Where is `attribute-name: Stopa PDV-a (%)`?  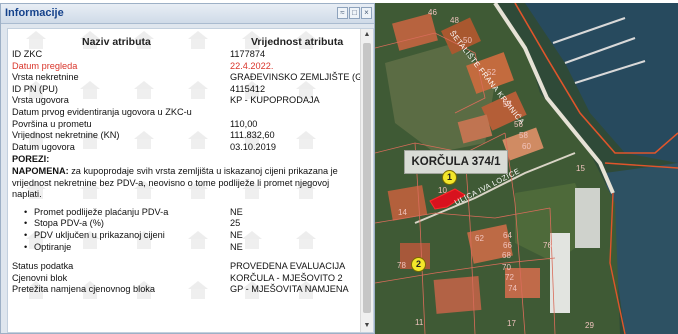 attribute-name: Stopa PDV-a (%) is located at coordinates (64, 224).